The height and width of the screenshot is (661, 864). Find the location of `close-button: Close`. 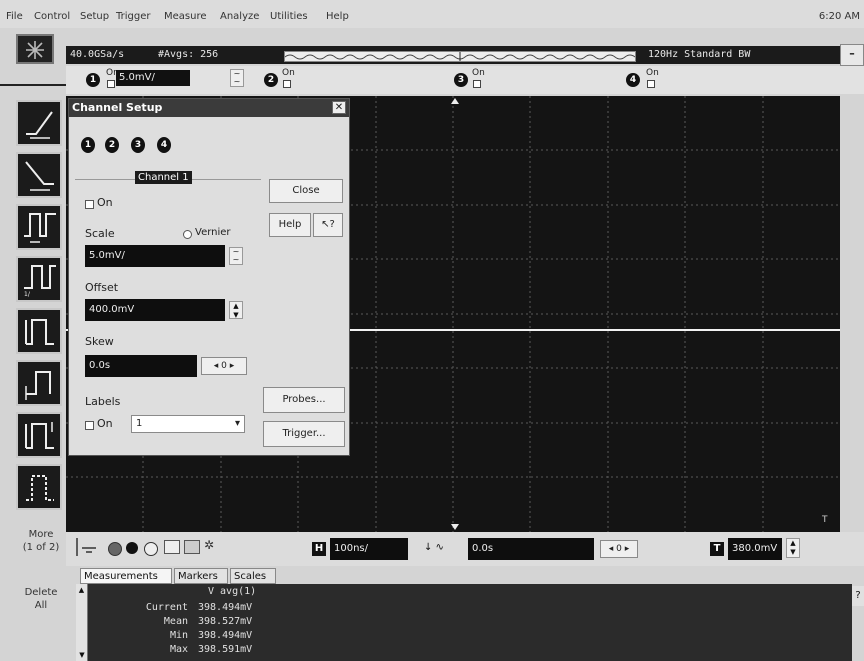

close-button: Close is located at coordinates (306, 191).